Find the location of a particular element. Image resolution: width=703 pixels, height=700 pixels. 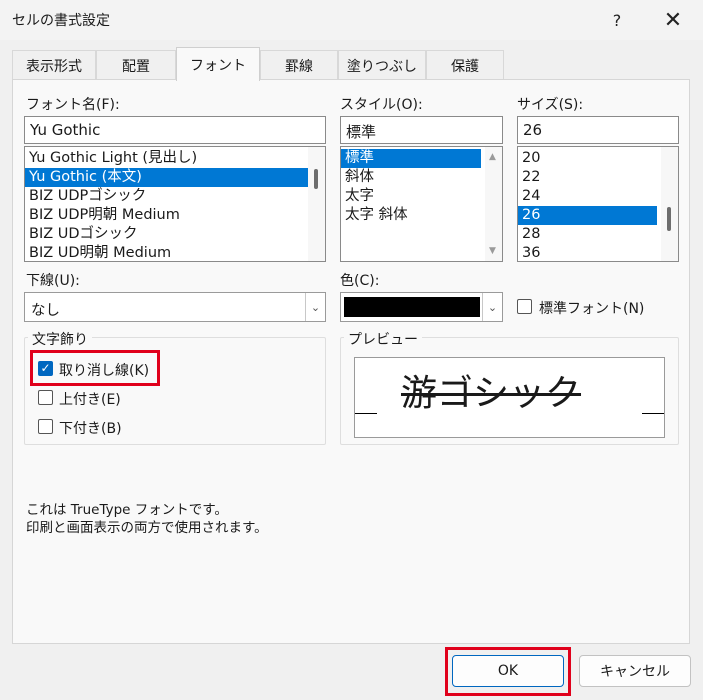

style-list: 標準 斜体 太字 太字 斜体 ▲ ▼ is located at coordinates (421, 204).